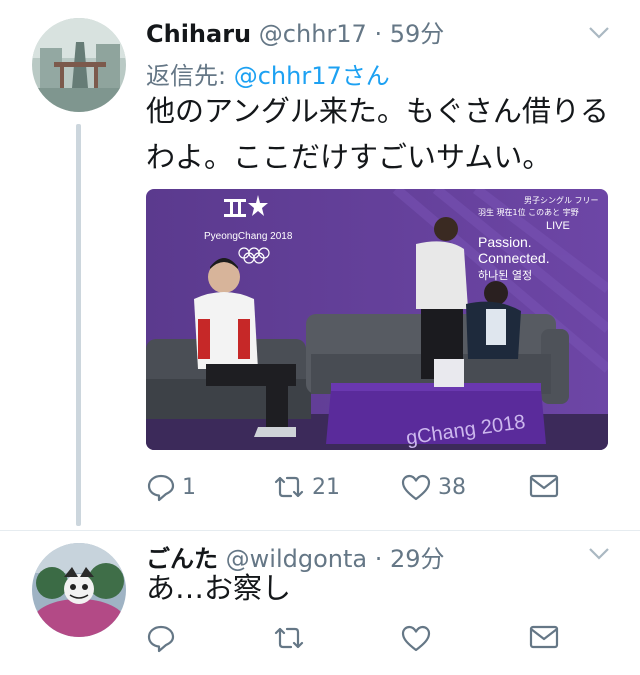 This screenshot has height=675, width=640. What do you see at coordinates (505, 275) in the screenshot?
I see `slogan-line: 하나된 열정` at bounding box center [505, 275].